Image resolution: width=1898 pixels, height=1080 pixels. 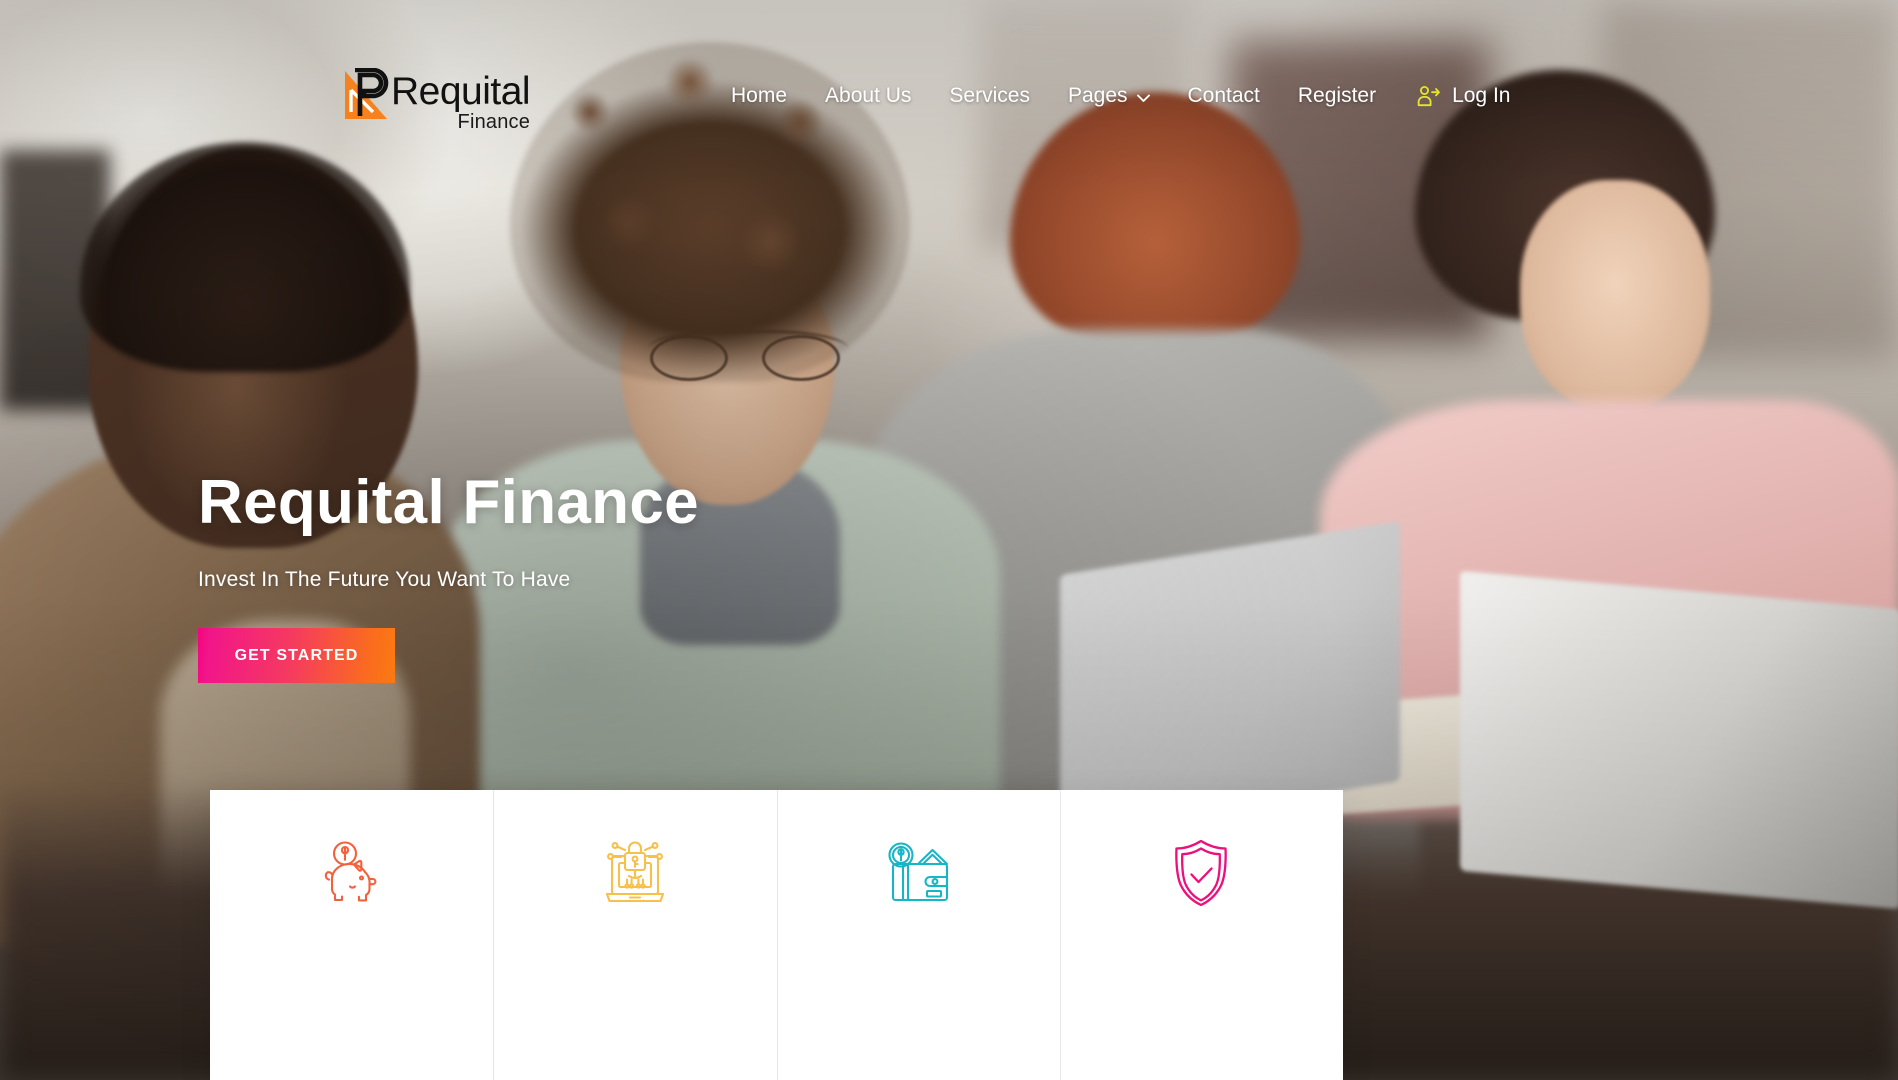 I want to click on feature-card-savings, so click(x=351, y=935).